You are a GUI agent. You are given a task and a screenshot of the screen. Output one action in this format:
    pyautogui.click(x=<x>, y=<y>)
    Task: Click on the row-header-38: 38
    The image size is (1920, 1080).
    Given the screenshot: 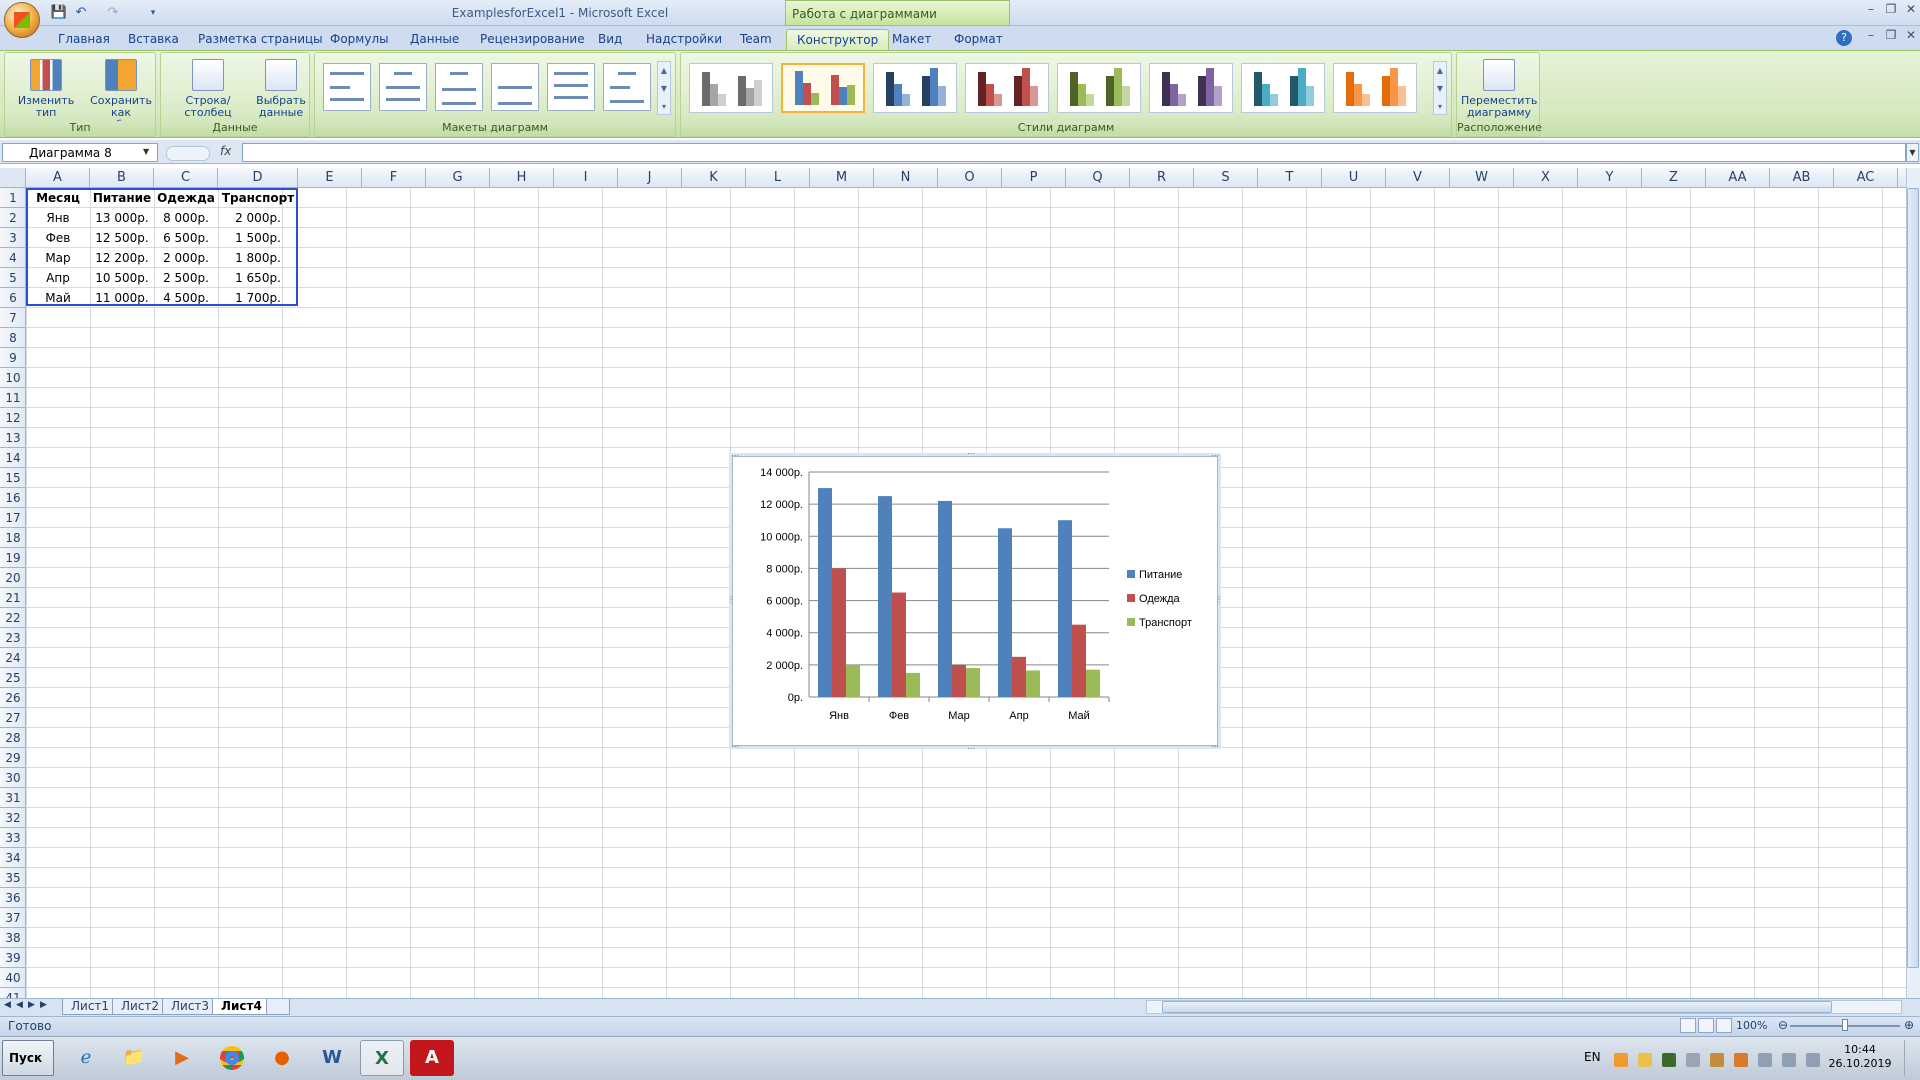 What is the action you would take?
    pyautogui.click(x=13, y=938)
    